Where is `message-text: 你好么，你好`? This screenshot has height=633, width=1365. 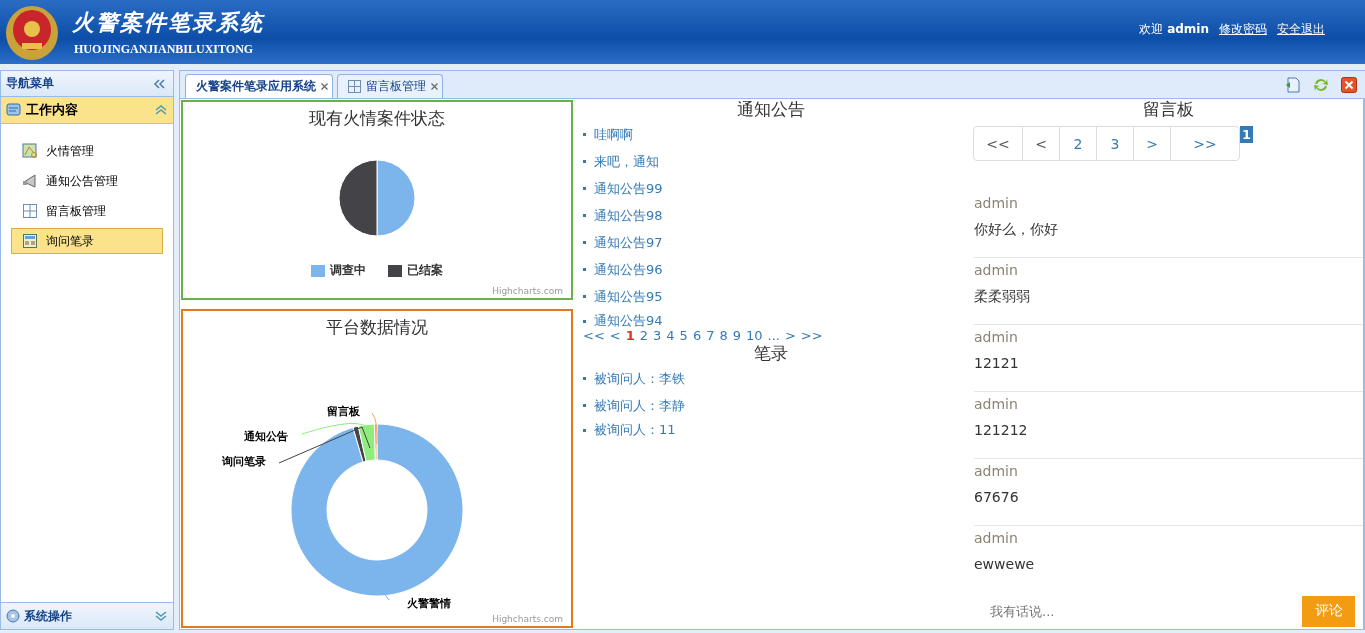 message-text: 你好么，你好 is located at coordinates (1016, 229).